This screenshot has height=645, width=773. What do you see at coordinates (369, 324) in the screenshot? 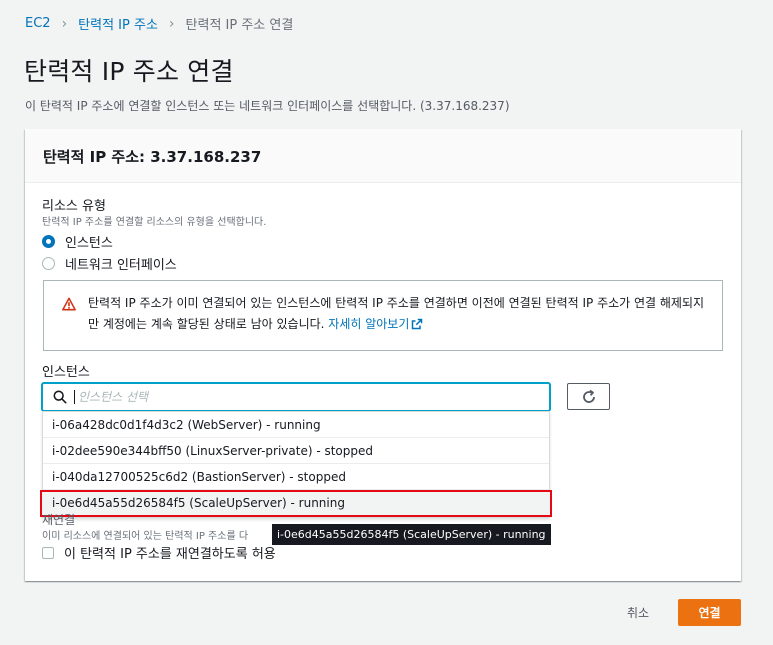
I see `learn-more-label: 자세히 알아보기` at bounding box center [369, 324].